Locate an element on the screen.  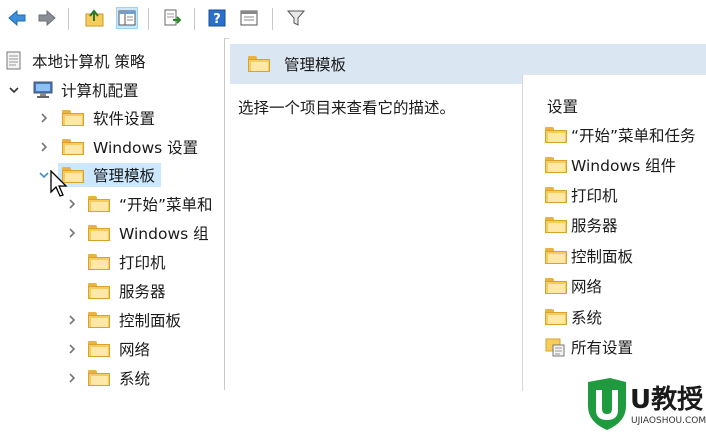
list-item-label: 打印机 is located at coordinates (594, 196).